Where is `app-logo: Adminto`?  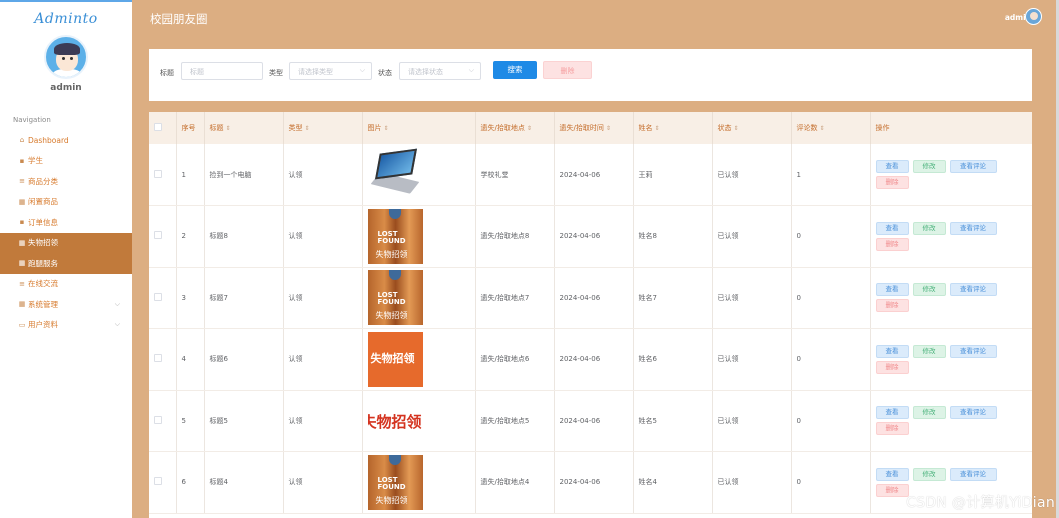
app-logo: Adminto is located at coordinates (66, 19).